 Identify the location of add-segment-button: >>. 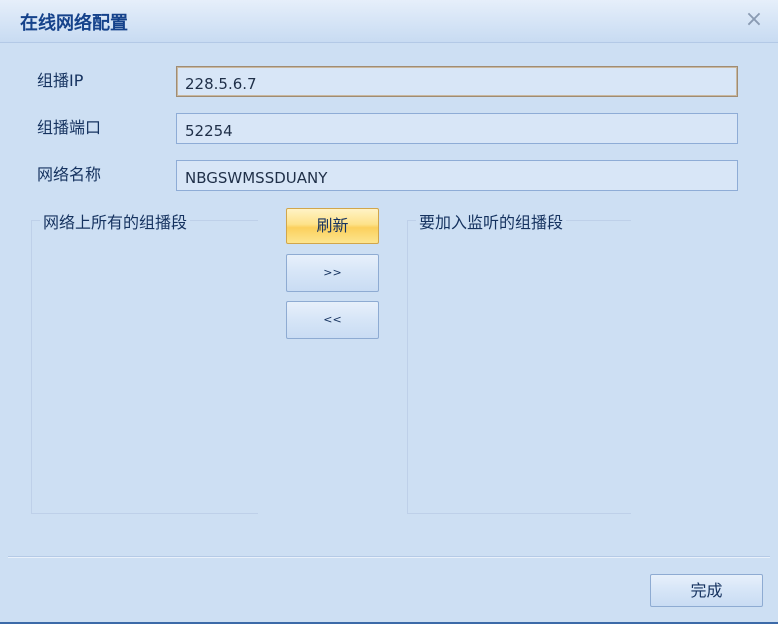
(332, 273).